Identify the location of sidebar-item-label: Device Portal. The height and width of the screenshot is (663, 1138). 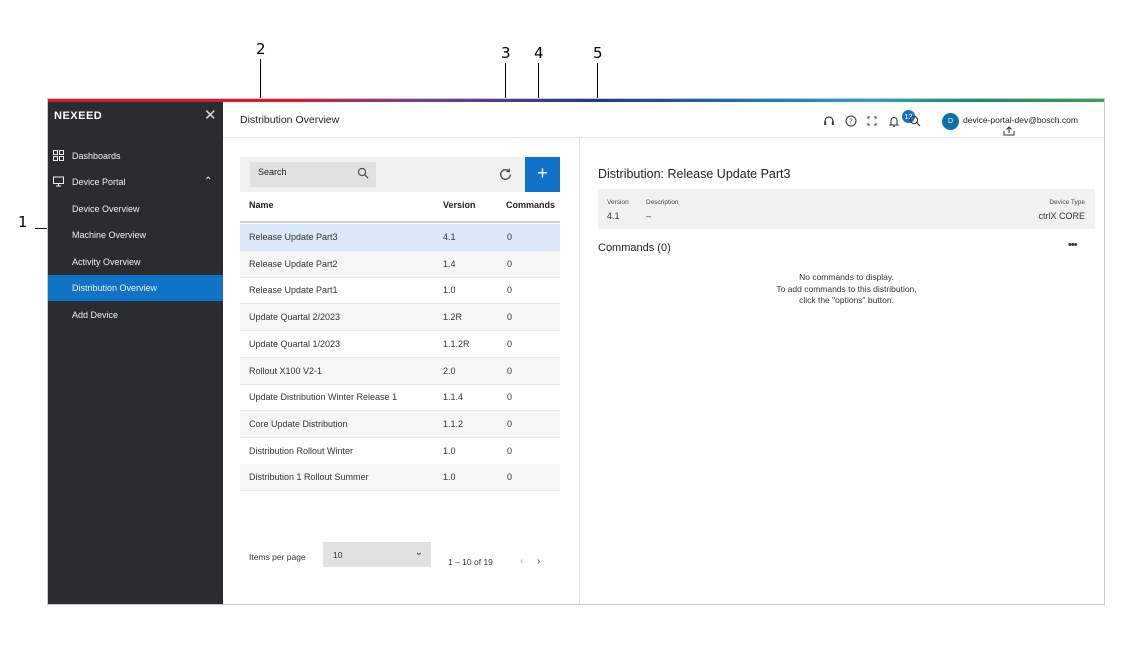
(99, 182).